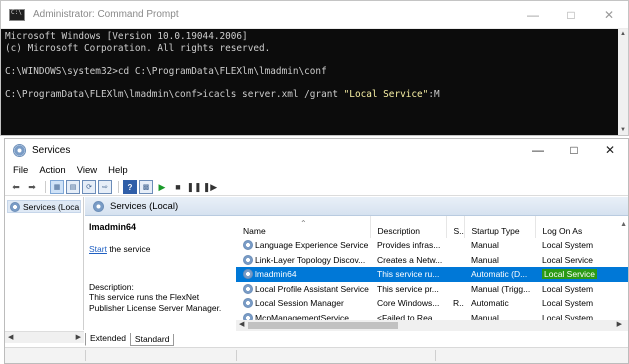  I want to click on forward-arrow-icon: ➡, so click(32, 187).